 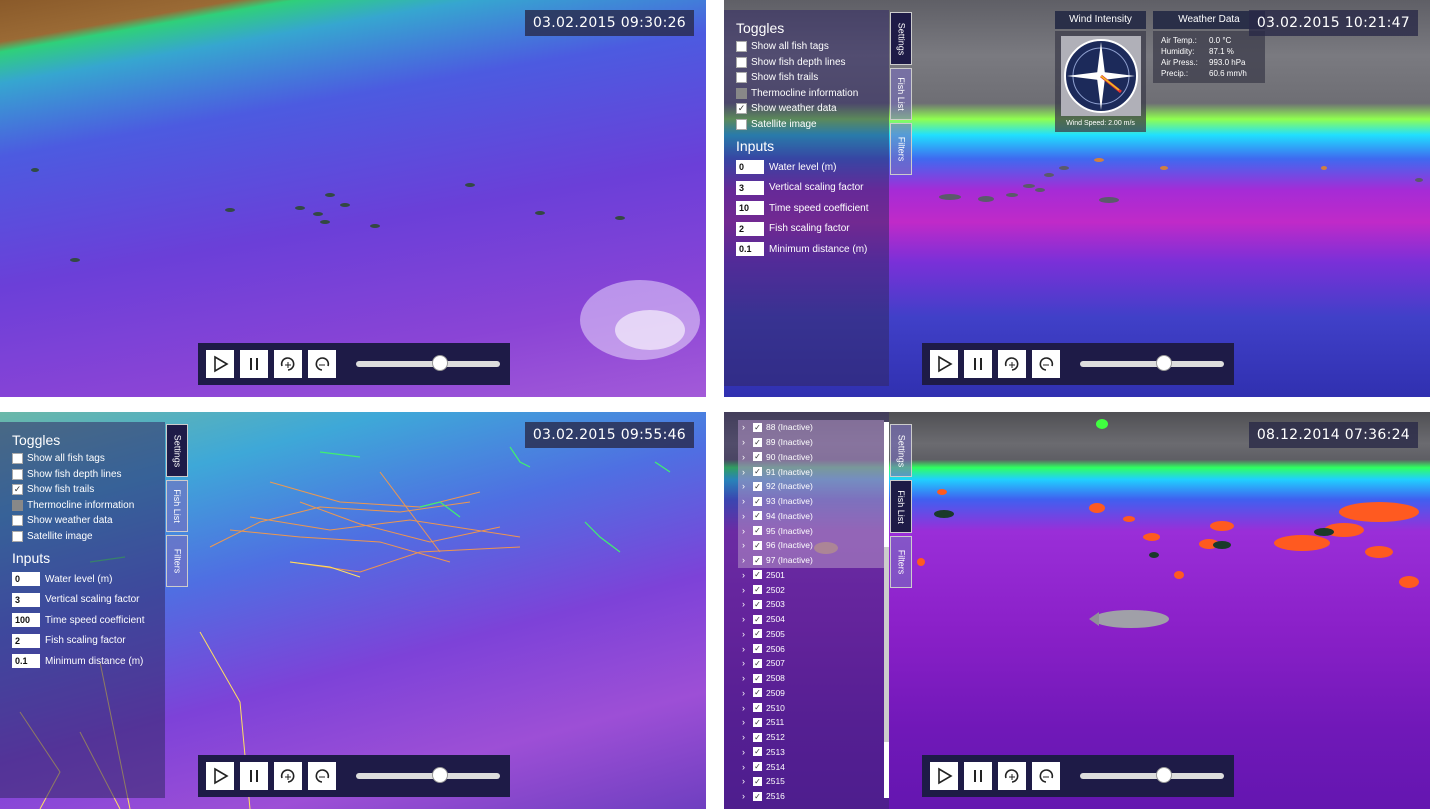 What do you see at coordinates (811, 427) in the screenshot?
I see `fish-list-item: › ✓ 88 (Inactive)` at bounding box center [811, 427].